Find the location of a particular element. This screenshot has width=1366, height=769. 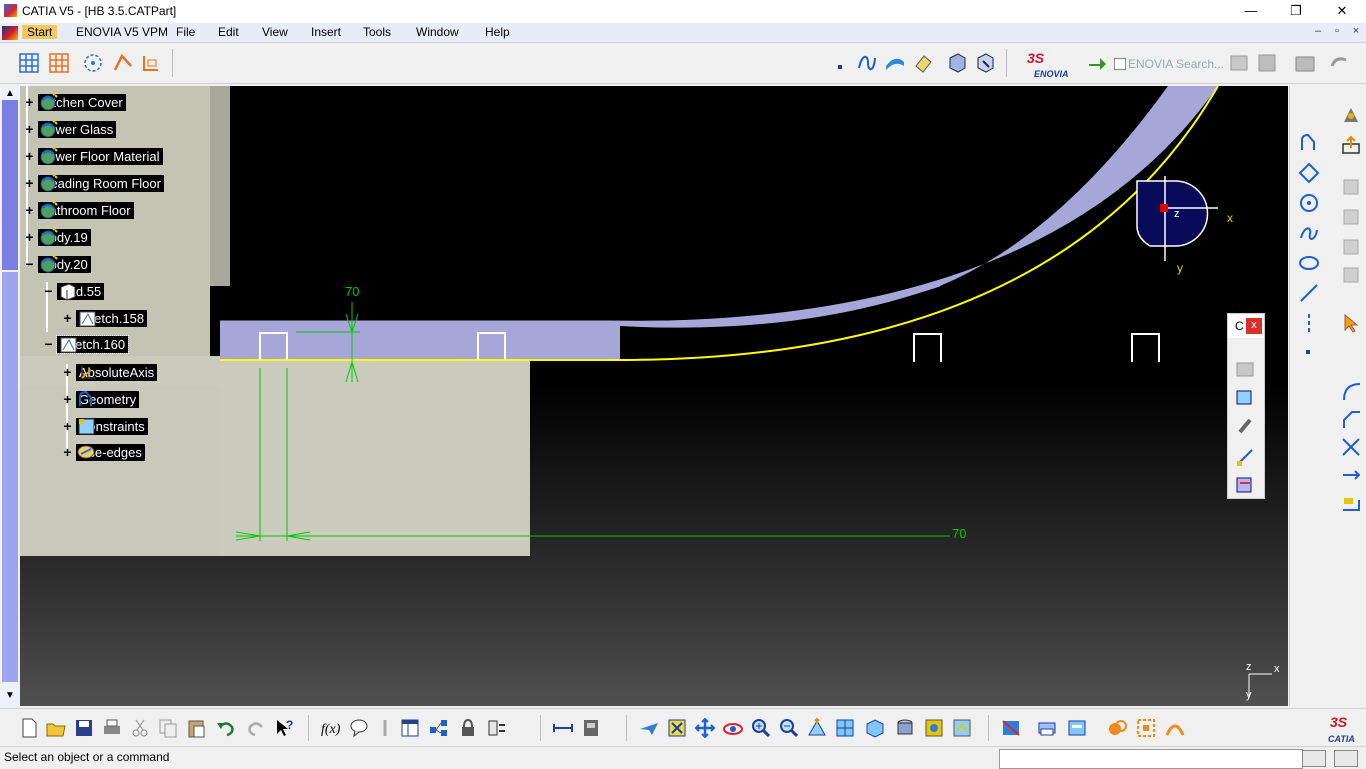

menu-view: View is located at coordinates (275, 32).